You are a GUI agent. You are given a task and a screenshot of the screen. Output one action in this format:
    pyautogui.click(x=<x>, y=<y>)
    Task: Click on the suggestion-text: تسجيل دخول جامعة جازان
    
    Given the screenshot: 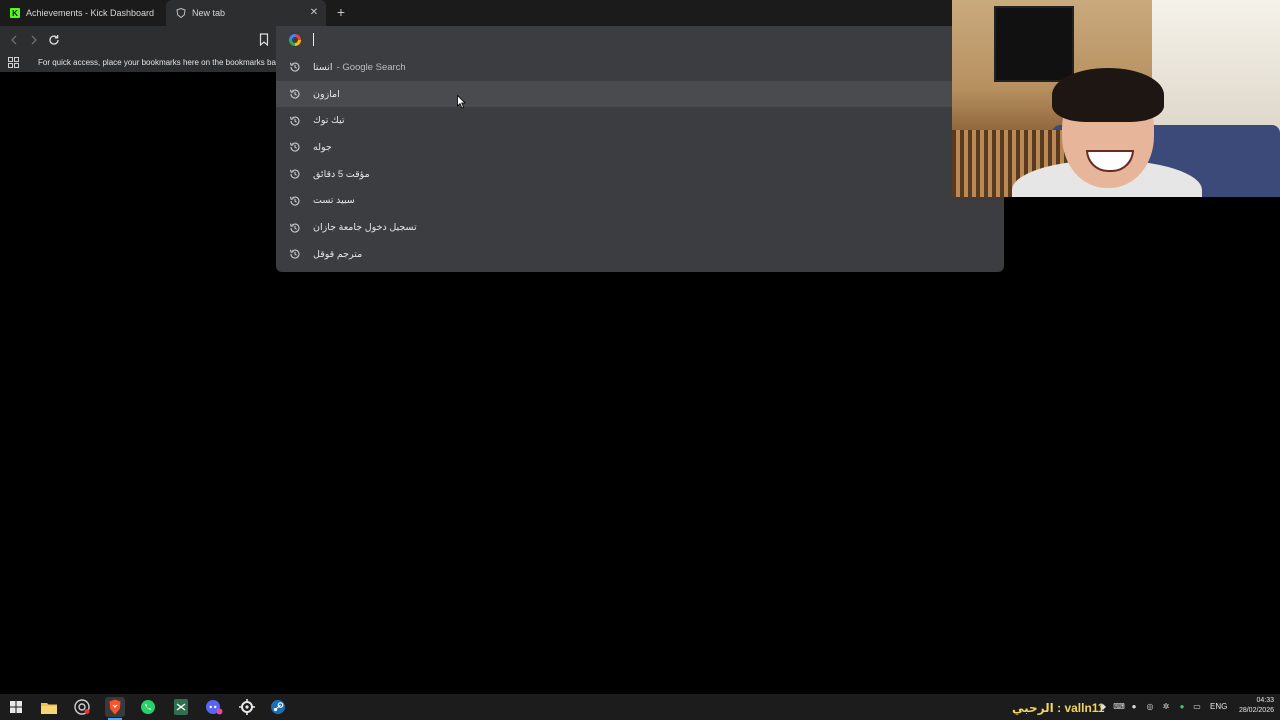 What is the action you would take?
    pyautogui.click(x=365, y=228)
    